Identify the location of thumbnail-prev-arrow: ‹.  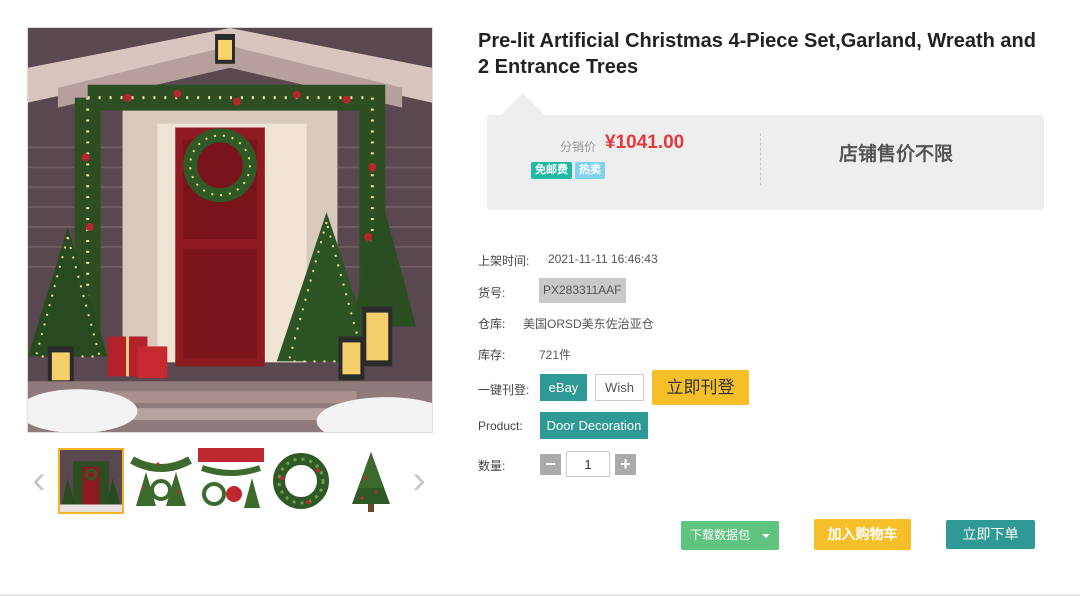
(39, 480).